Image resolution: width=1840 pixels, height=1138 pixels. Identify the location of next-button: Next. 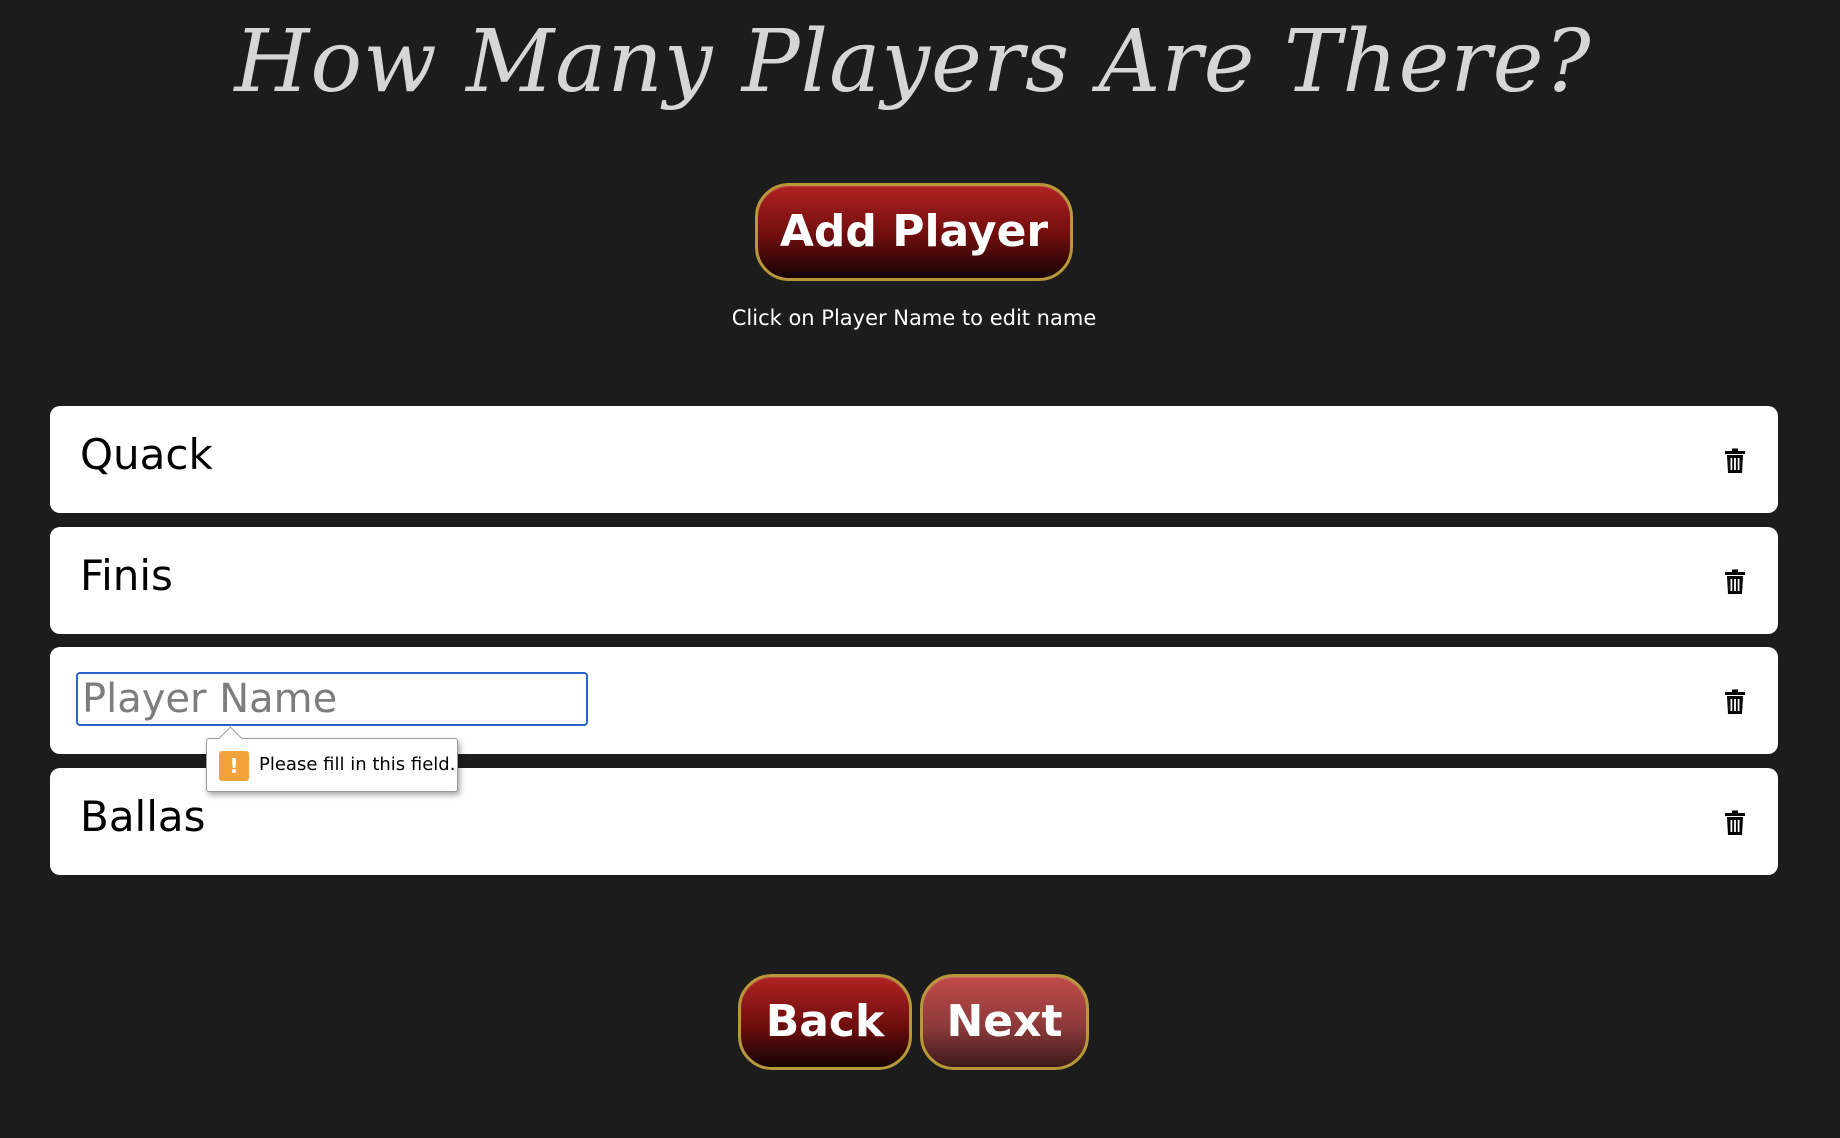
(1004, 1022).